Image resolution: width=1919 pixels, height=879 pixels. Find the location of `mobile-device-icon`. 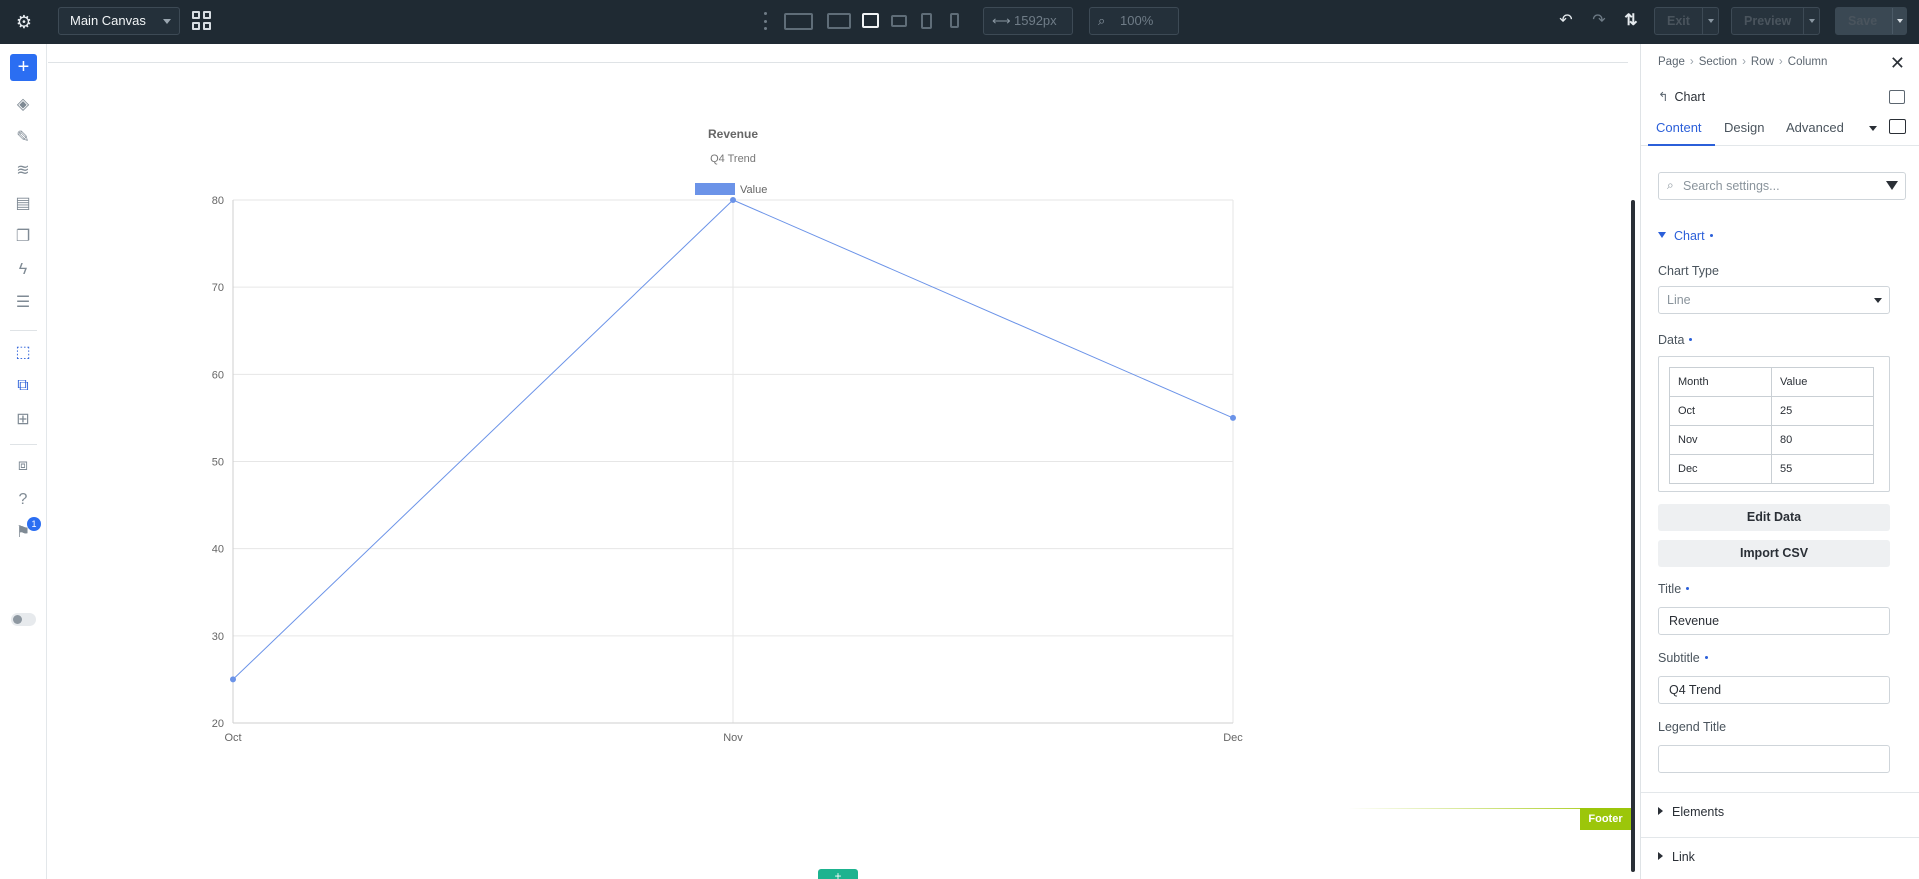

mobile-device-icon is located at coordinates (954, 20).